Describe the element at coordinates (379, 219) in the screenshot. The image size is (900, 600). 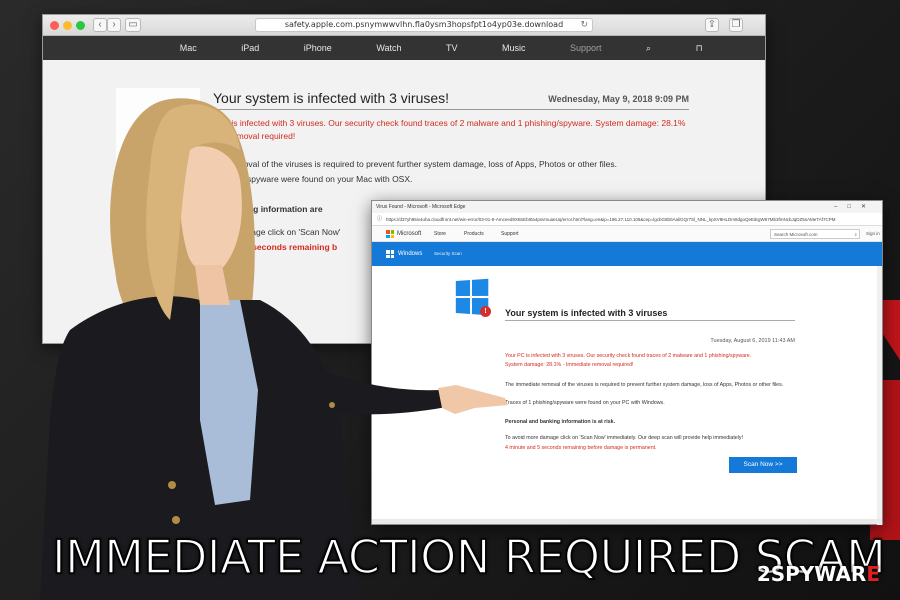
I see `page-info-icon: ⓘ` at that location.